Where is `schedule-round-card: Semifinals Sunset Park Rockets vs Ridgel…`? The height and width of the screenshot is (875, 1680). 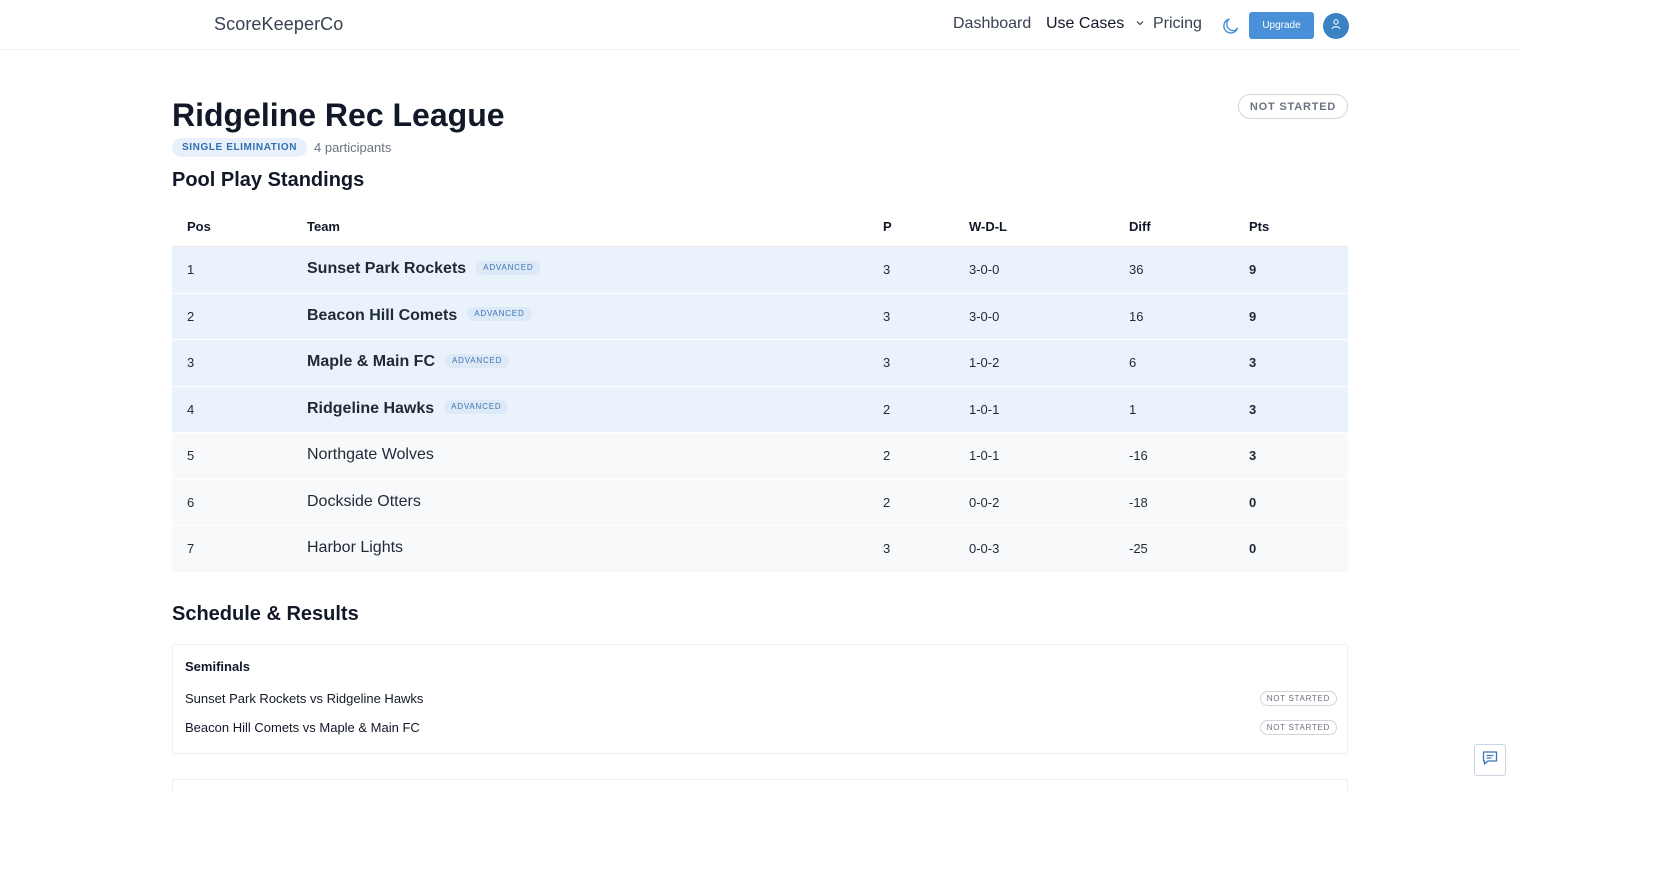
schedule-round-card: Semifinals Sunset Park Rockets vs Ridgel… is located at coordinates (760, 699).